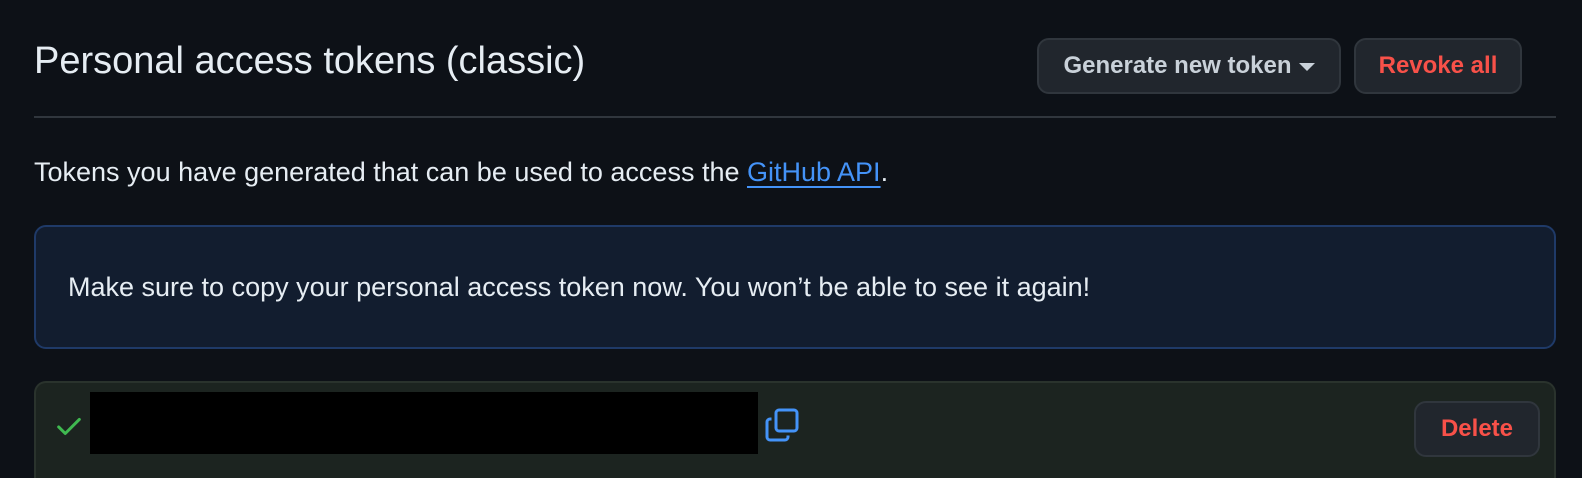  I want to click on generate-new-token-label: Generate new token, so click(1177, 65).